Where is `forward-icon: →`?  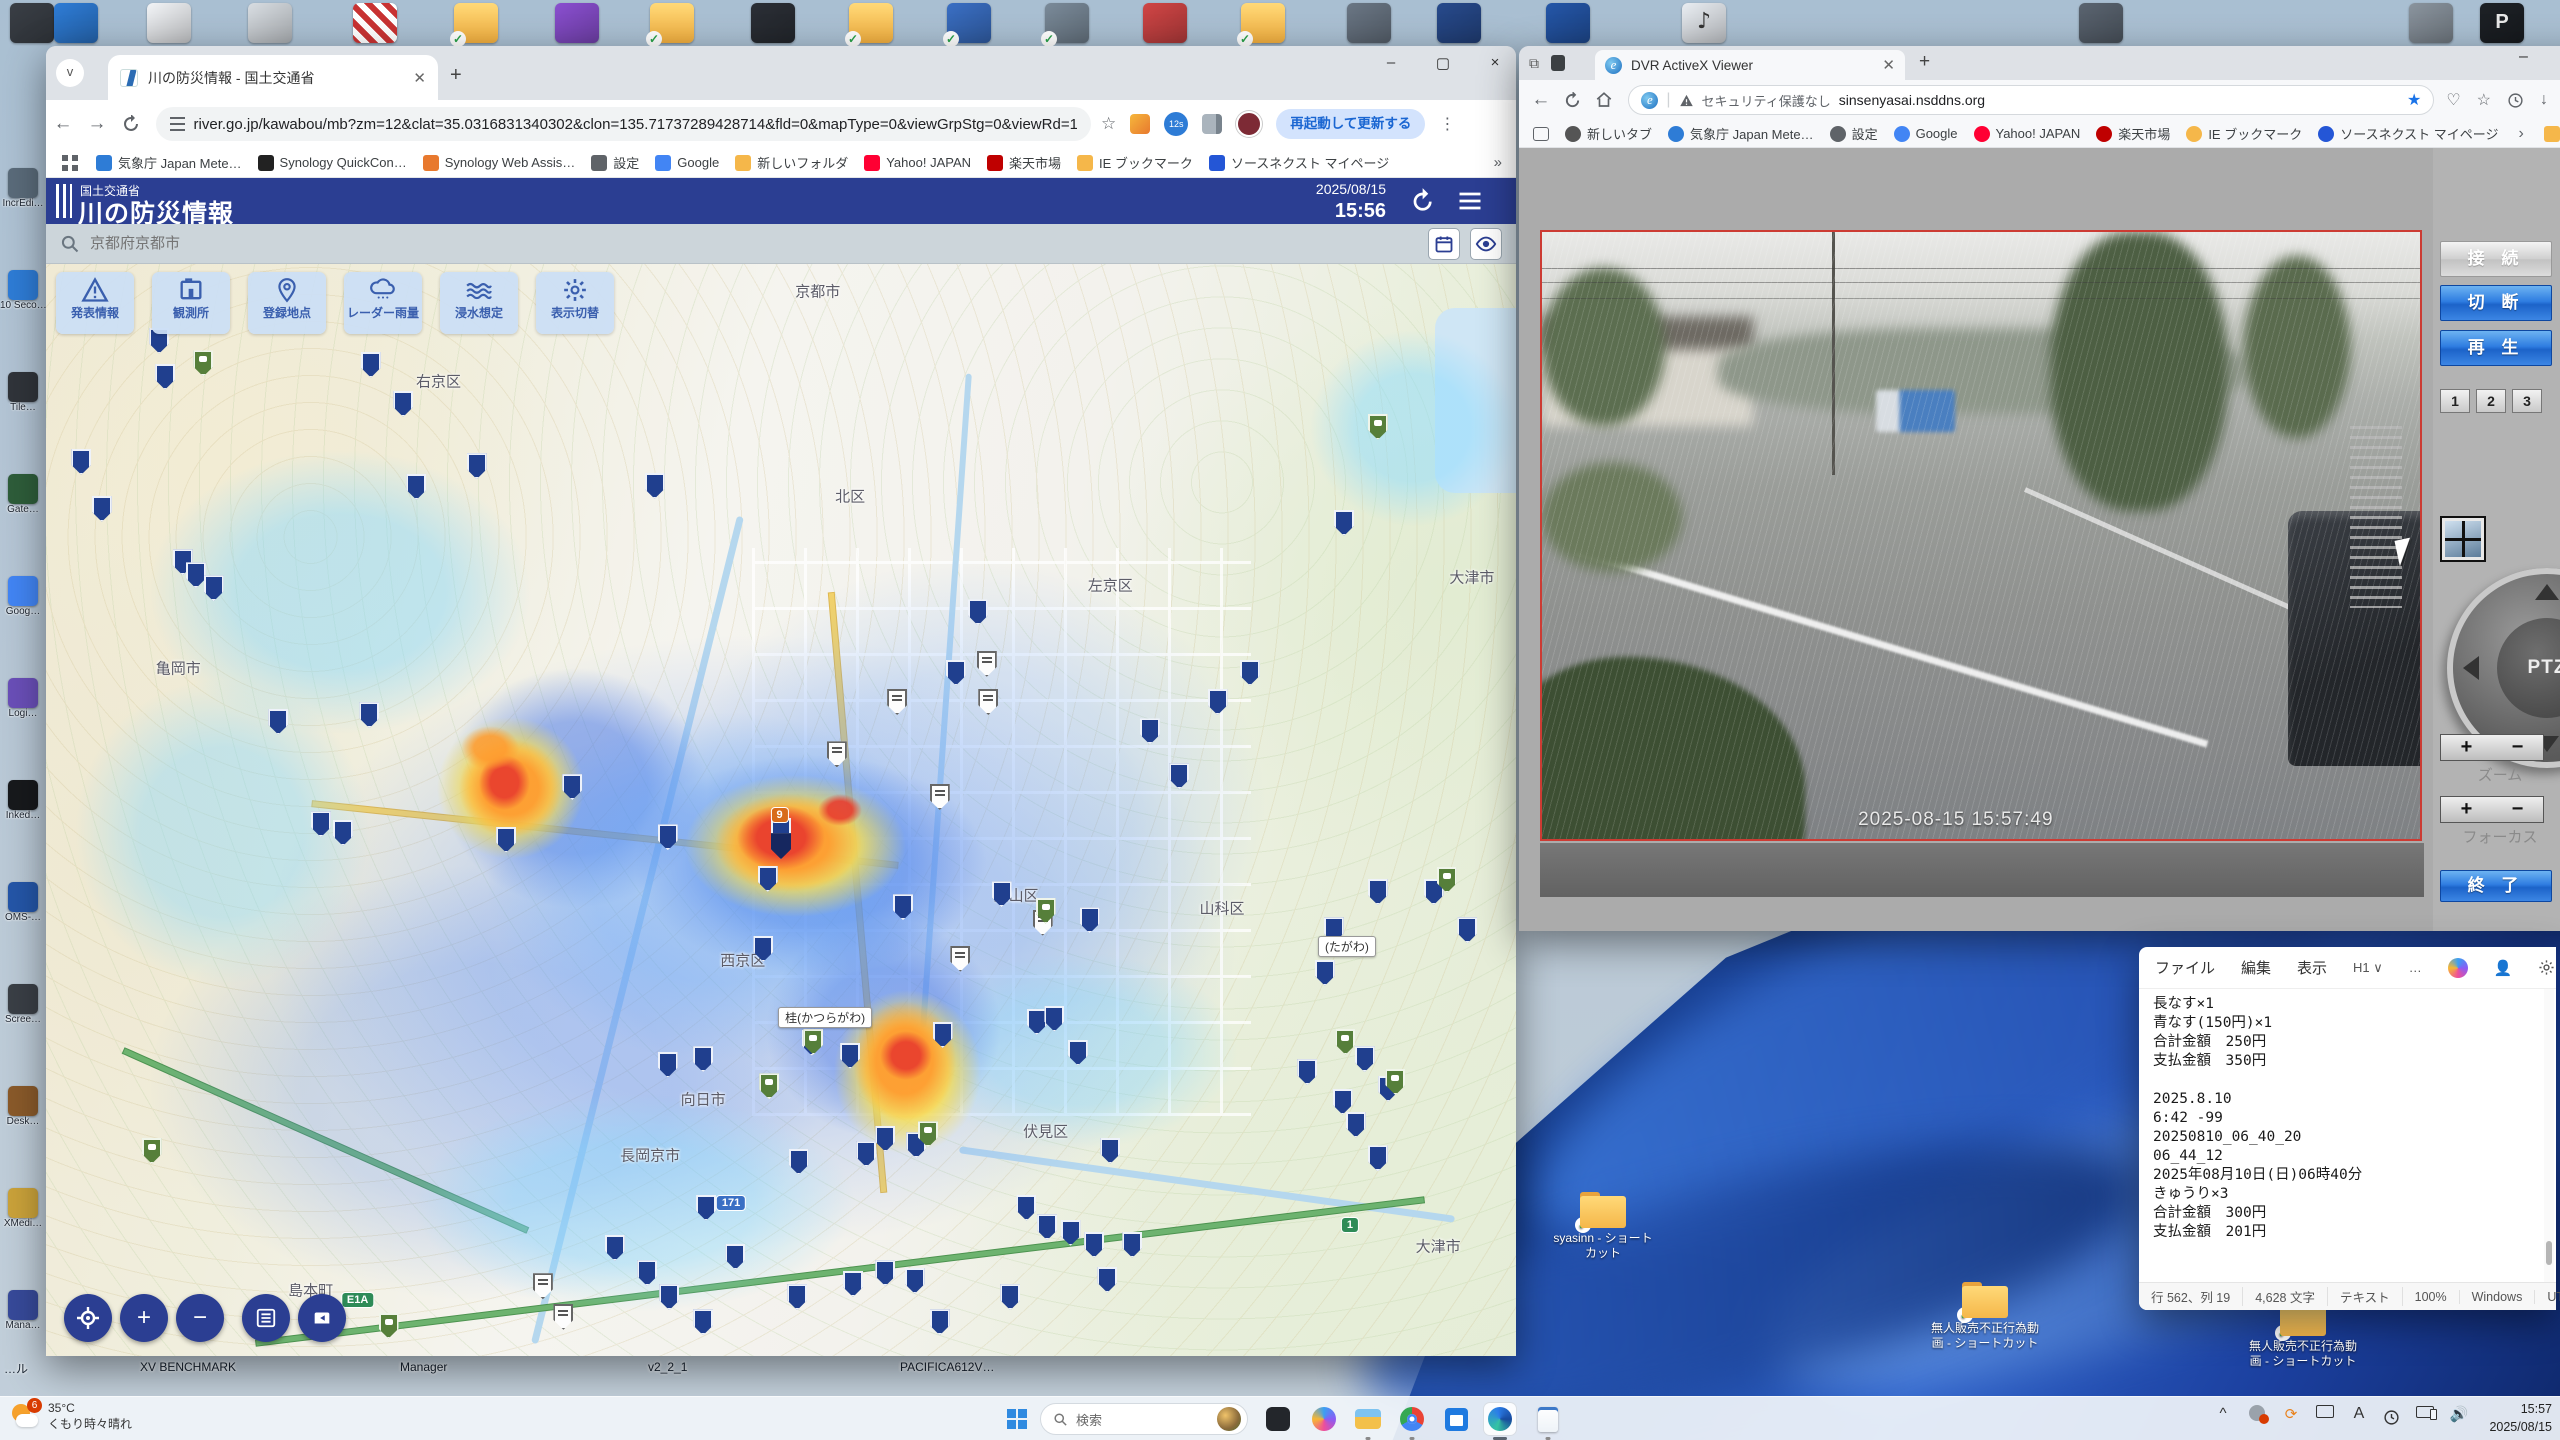
forward-icon: → is located at coordinates (97, 124).